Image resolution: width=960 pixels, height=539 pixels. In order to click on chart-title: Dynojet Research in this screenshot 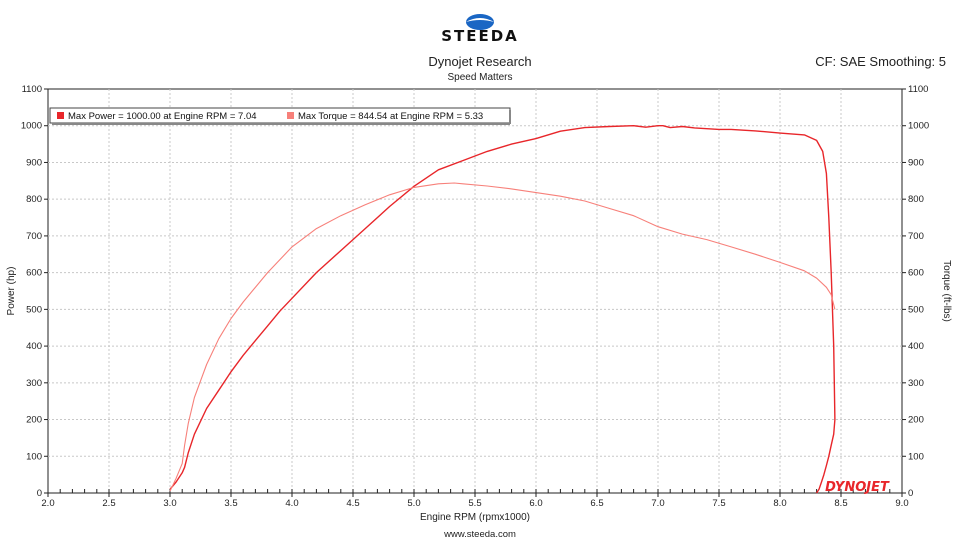, I will do `click(479, 61)`.